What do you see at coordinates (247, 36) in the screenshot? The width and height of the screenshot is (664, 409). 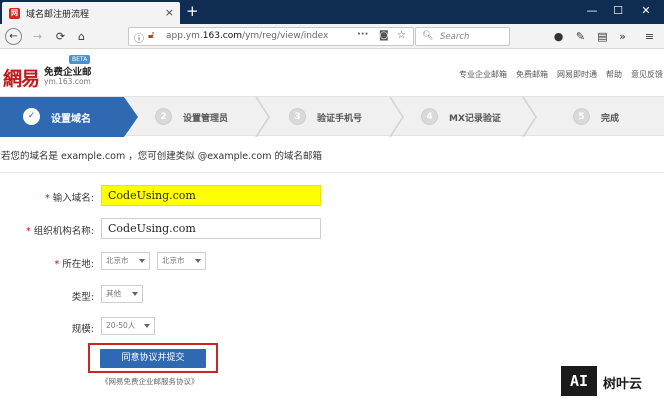 I see `url-text: app.ym.163.com/ym/reg/view/index` at bounding box center [247, 36].